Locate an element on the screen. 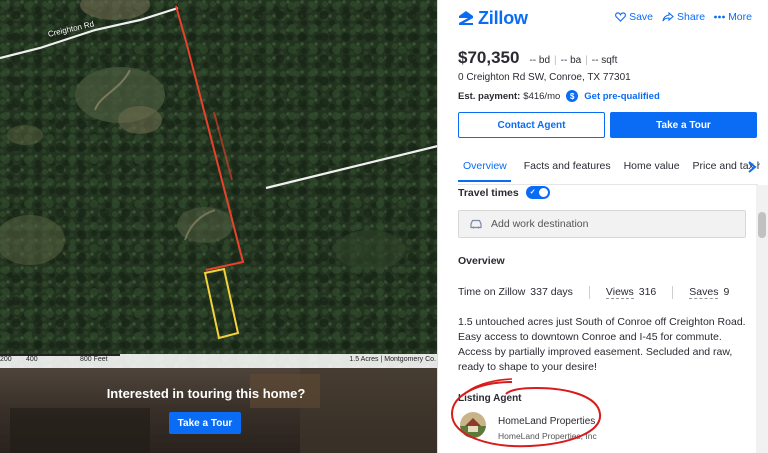  time-on-zillow-value: 337 days is located at coordinates (551, 292).